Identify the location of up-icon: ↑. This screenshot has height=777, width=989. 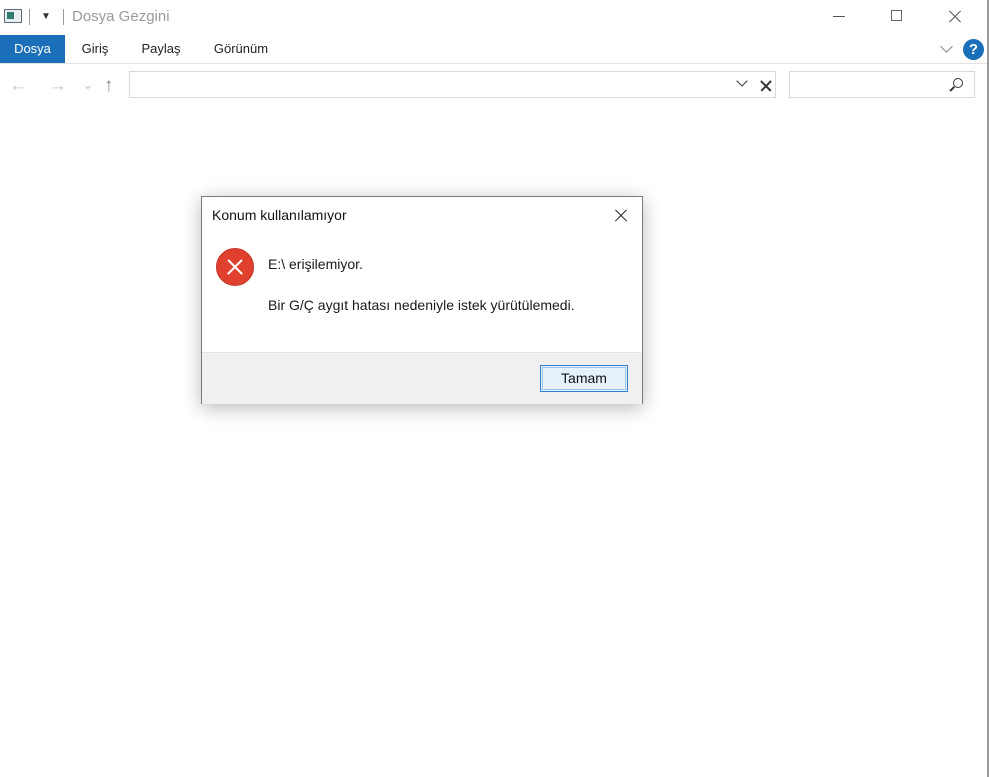
(109, 86).